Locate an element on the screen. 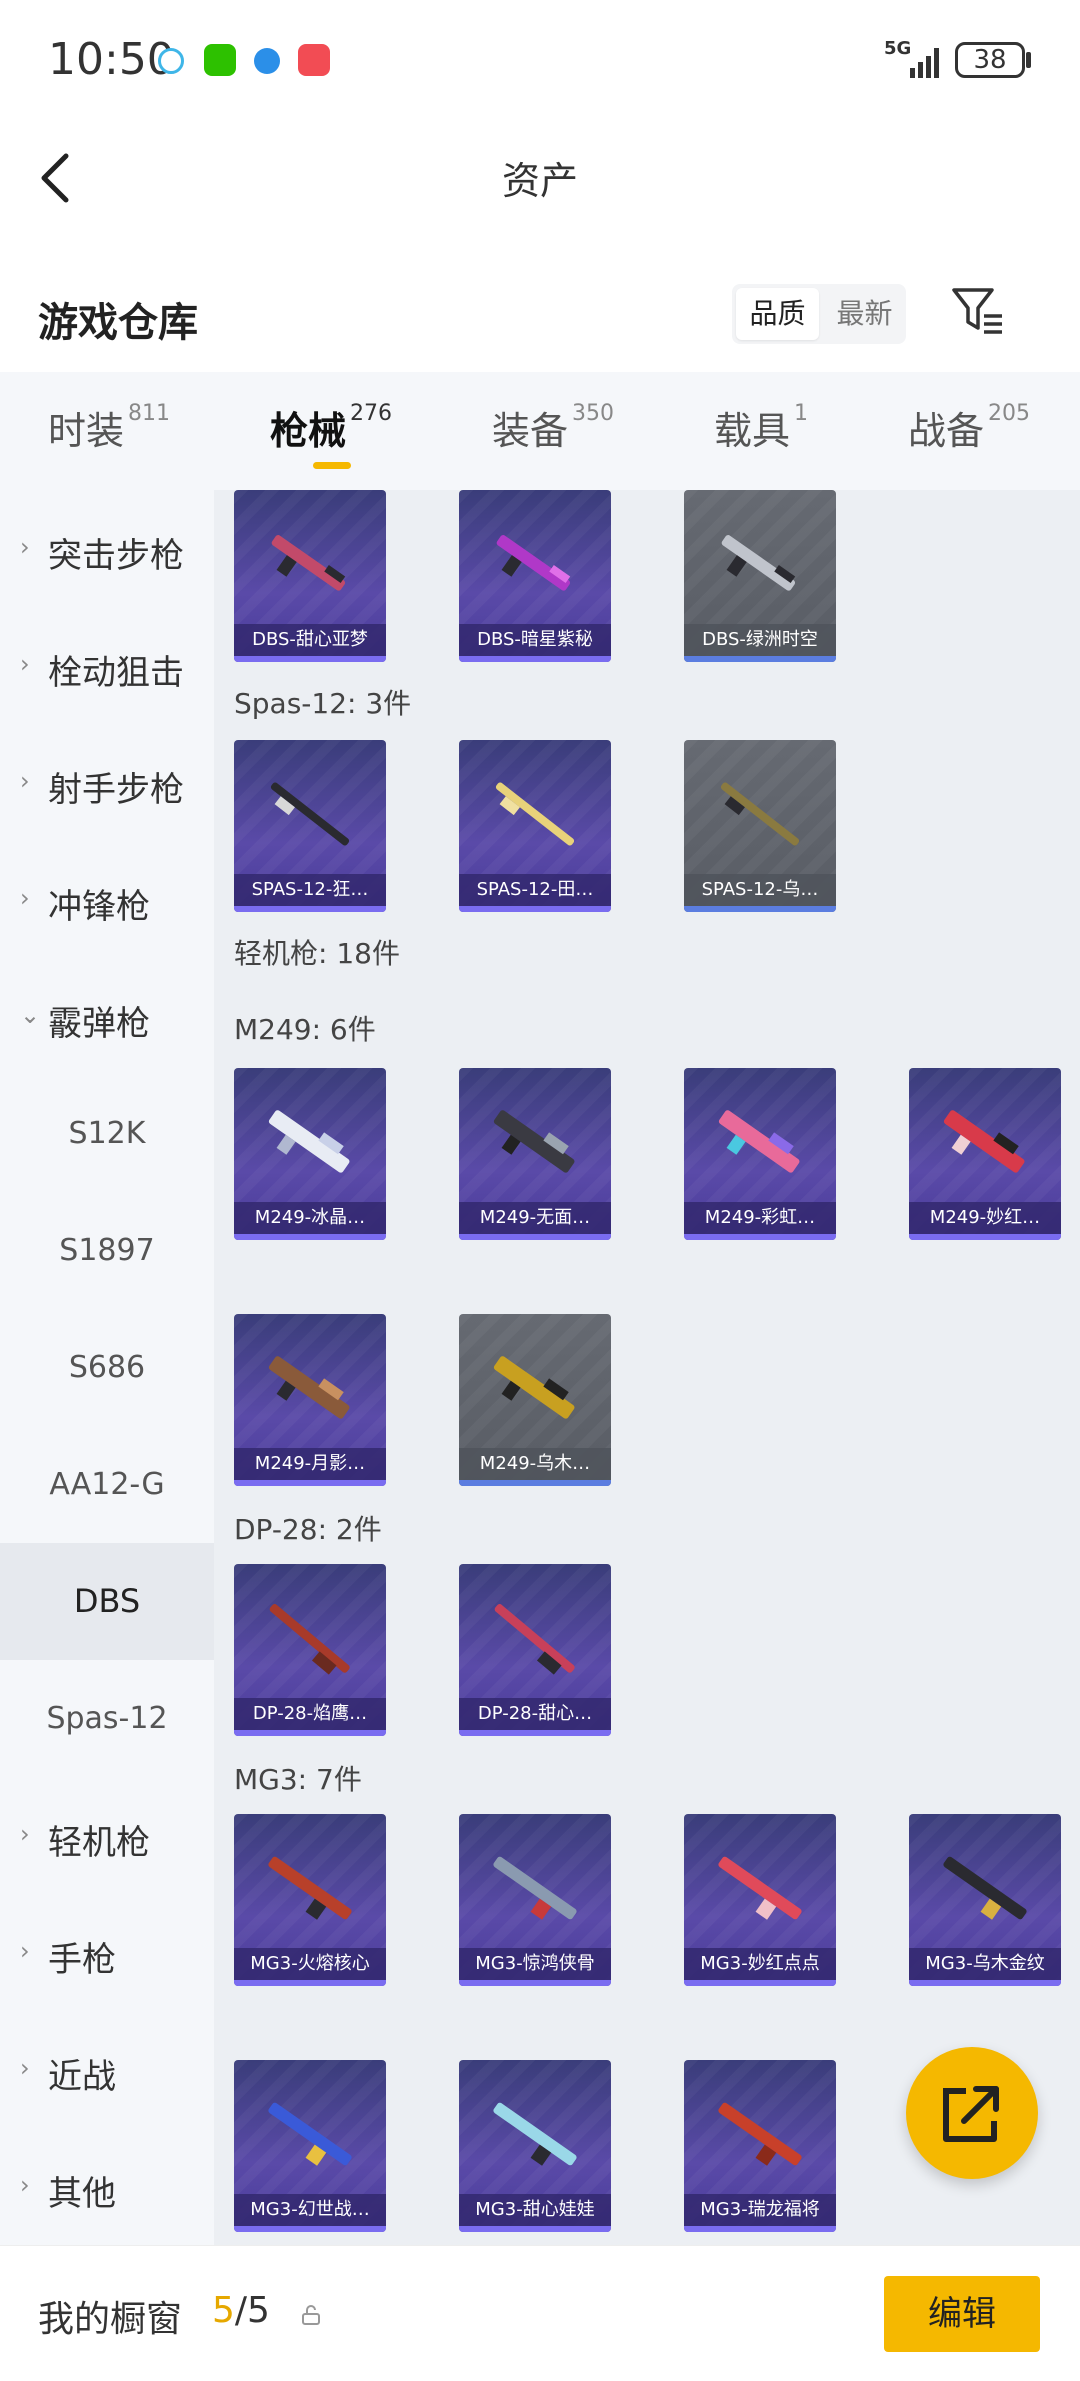  share-button is located at coordinates (972, 2113).